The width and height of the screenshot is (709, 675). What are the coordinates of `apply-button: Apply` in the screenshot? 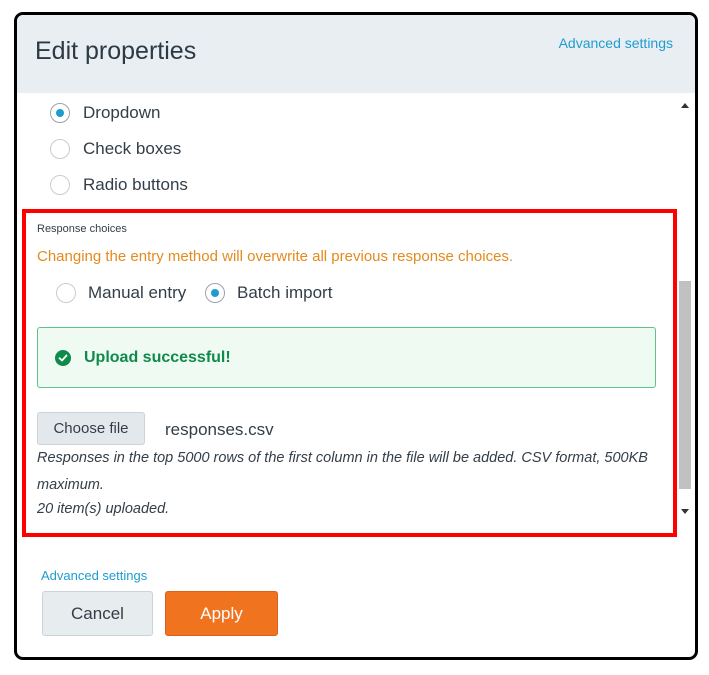 It's located at (221, 613).